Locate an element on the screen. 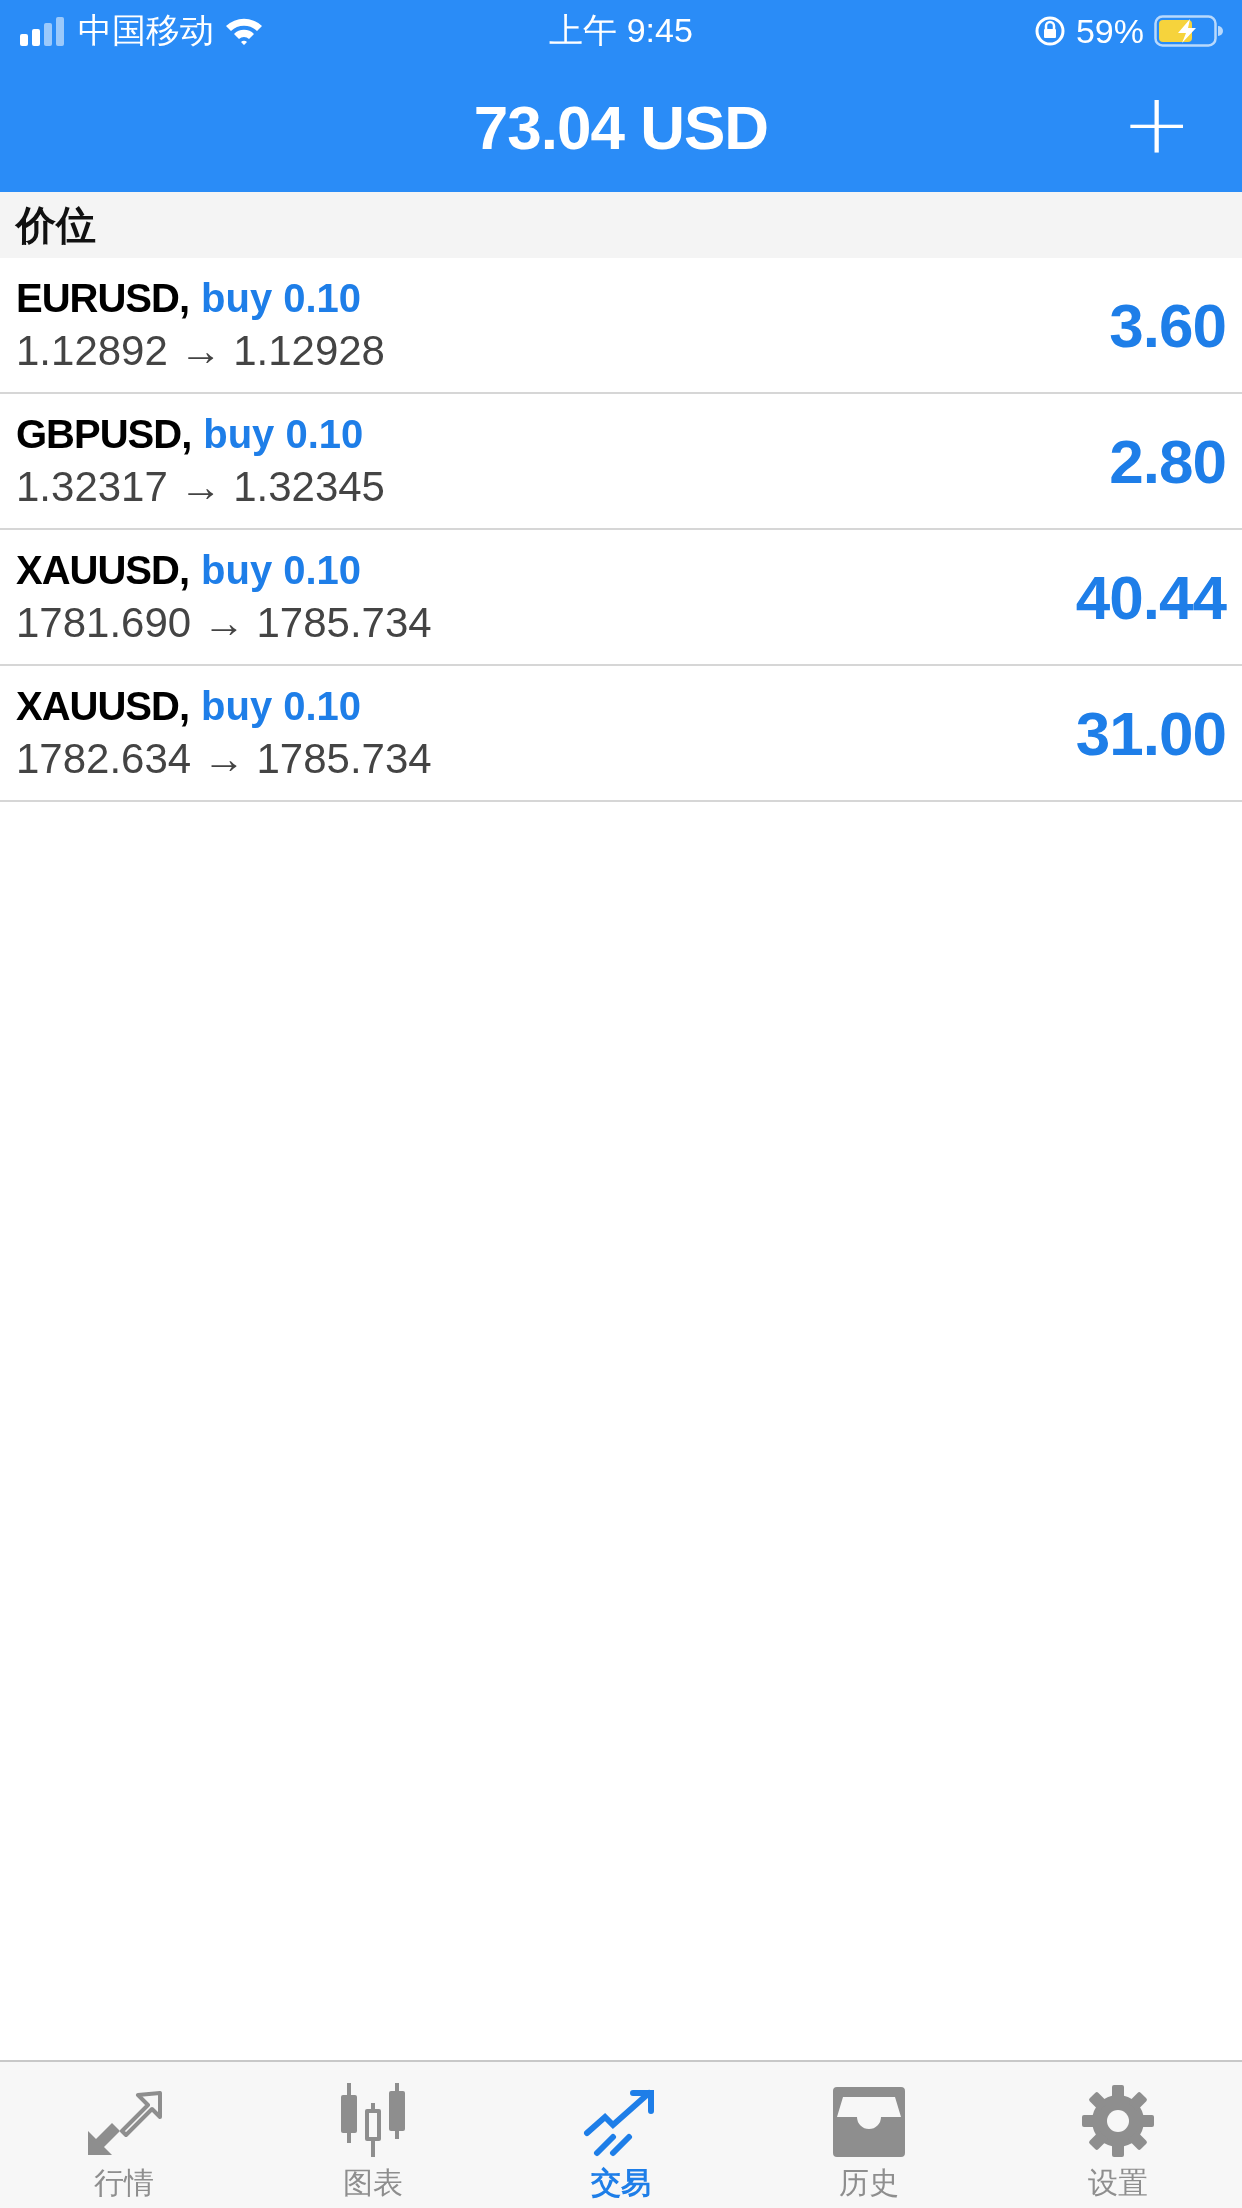  price-range: 1.12892 → 1.12928 is located at coordinates (200, 350).